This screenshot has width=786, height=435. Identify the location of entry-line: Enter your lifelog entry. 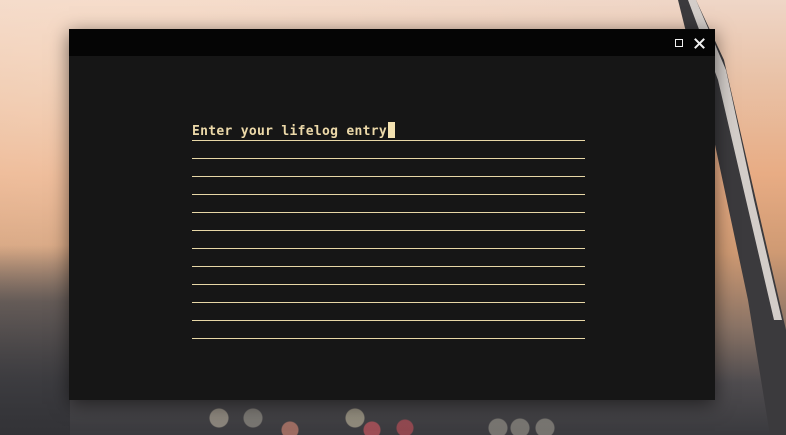
(388, 126).